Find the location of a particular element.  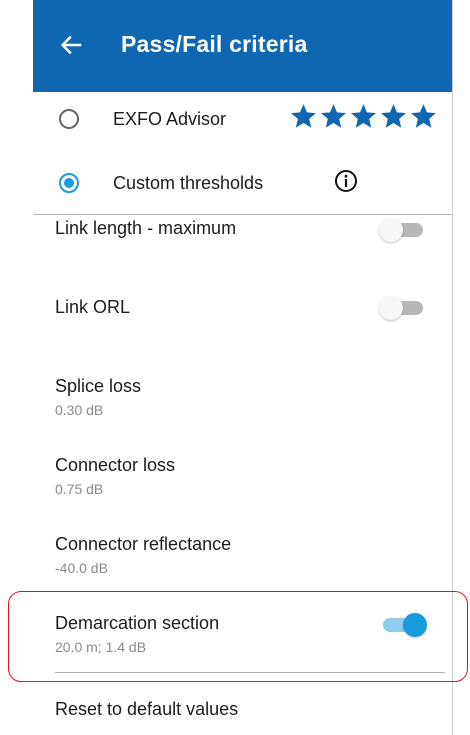

exfo-advisor-label: EXFO Advisor is located at coordinates (170, 119).